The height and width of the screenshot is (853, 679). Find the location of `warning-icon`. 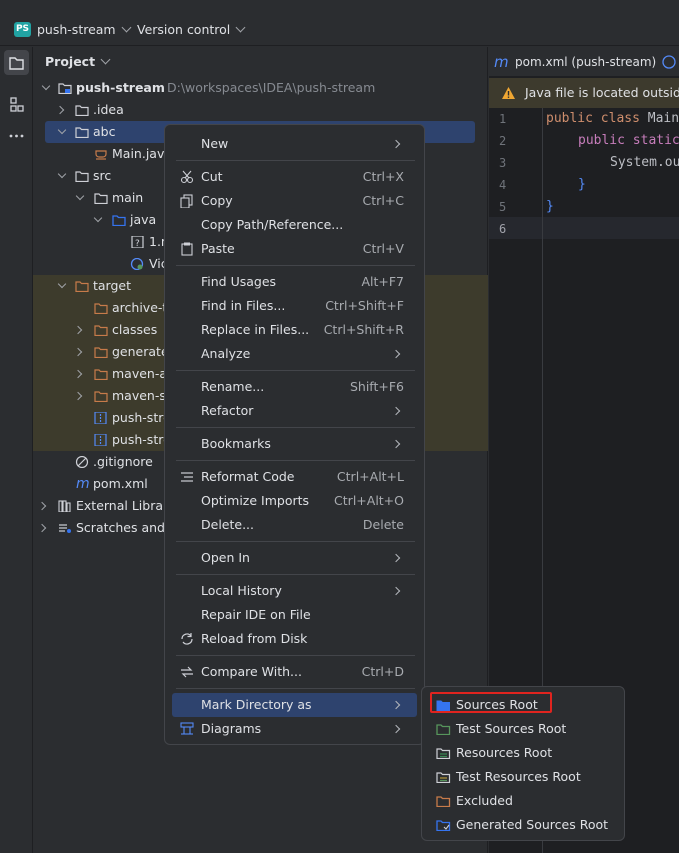

warning-icon is located at coordinates (508, 93).